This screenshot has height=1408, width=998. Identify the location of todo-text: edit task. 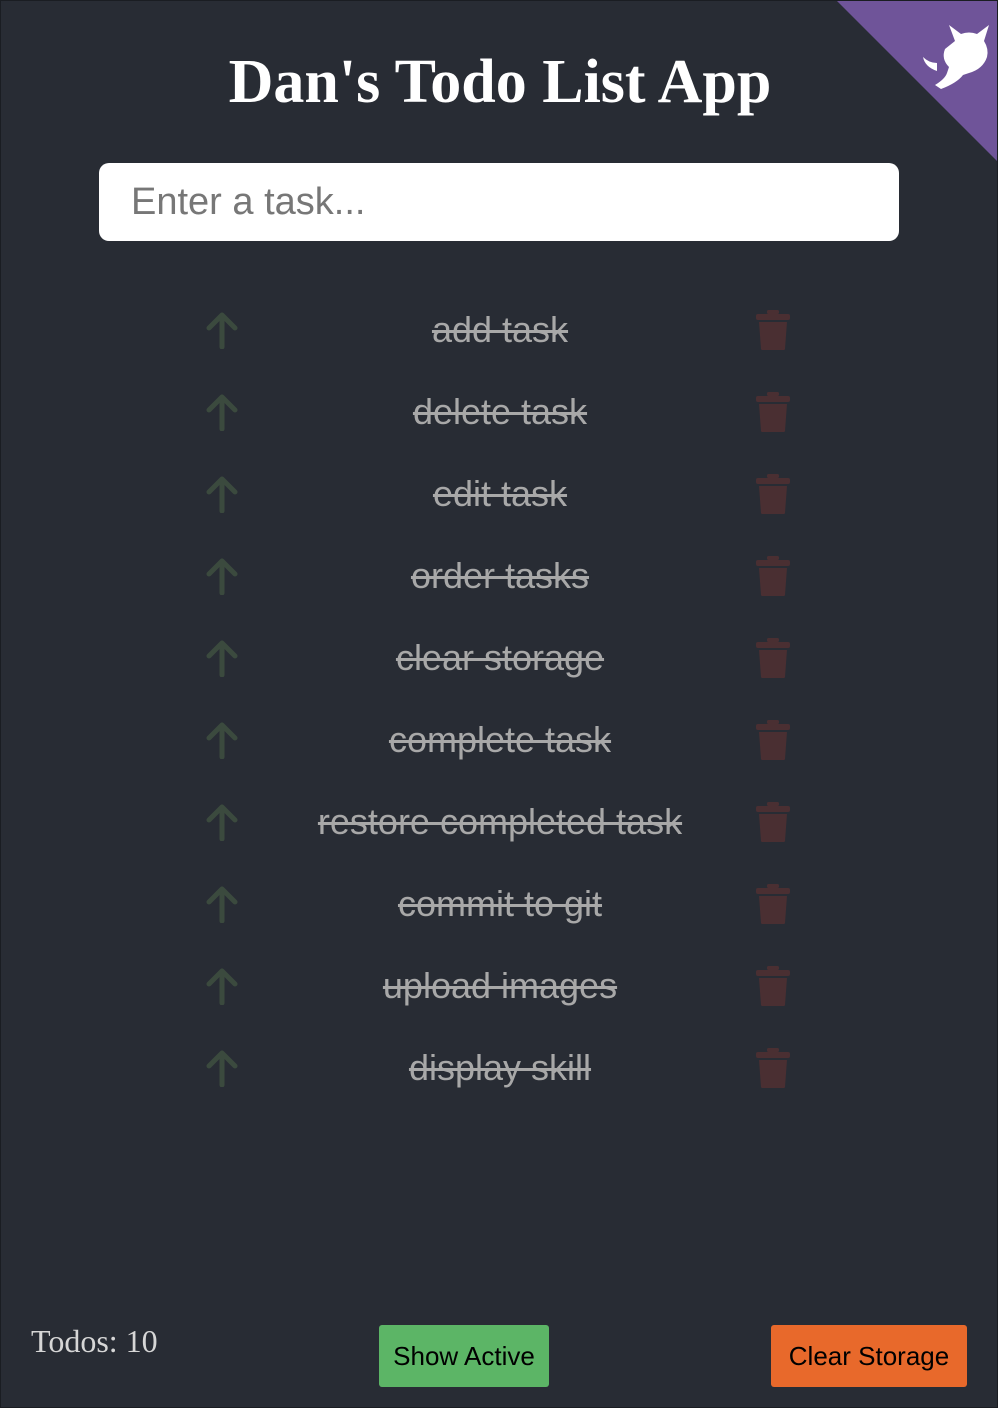
(500, 493).